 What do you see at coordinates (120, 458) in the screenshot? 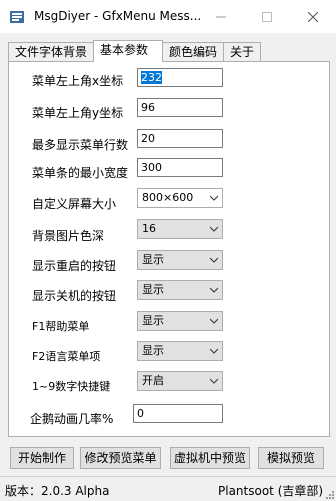
I see `modify-preview-button: 修改预览菜单` at bounding box center [120, 458].